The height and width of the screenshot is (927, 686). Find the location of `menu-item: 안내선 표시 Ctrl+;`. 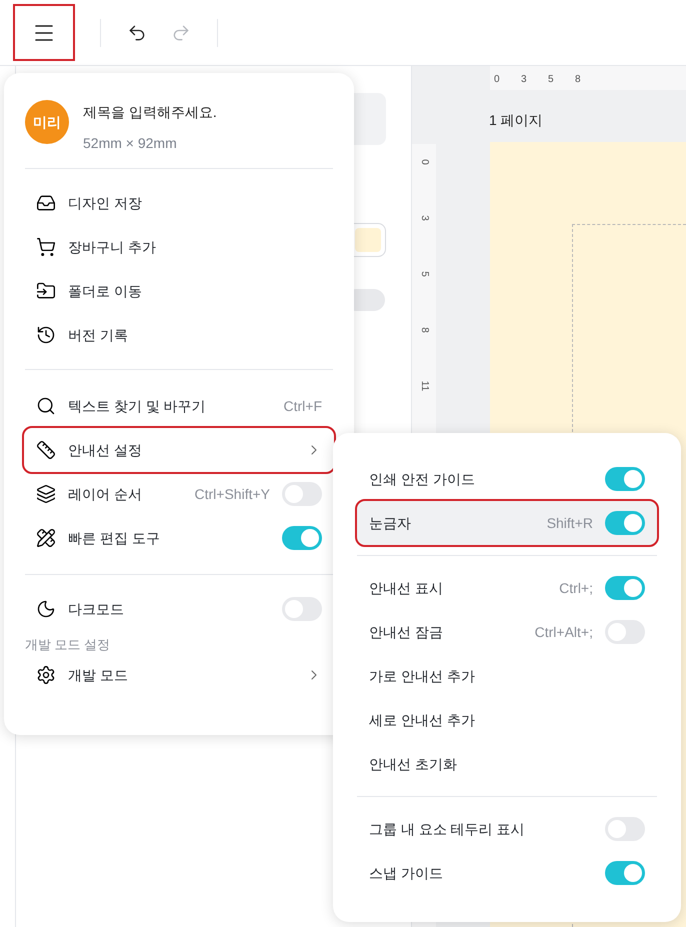

menu-item: 안내선 표시 Ctrl+; is located at coordinates (507, 588).